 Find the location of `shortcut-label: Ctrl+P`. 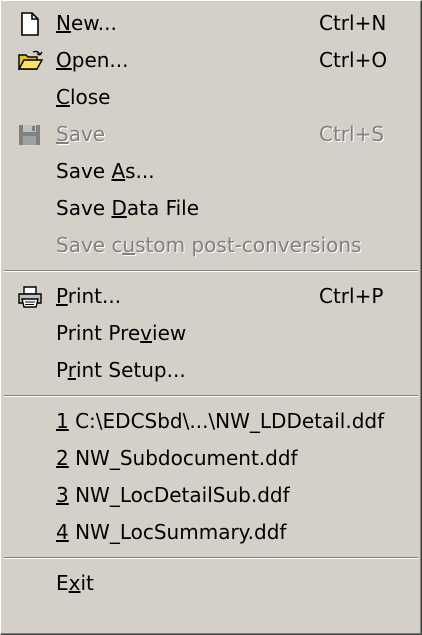

shortcut-label: Ctrl+P is located at coordinates (351, 296).